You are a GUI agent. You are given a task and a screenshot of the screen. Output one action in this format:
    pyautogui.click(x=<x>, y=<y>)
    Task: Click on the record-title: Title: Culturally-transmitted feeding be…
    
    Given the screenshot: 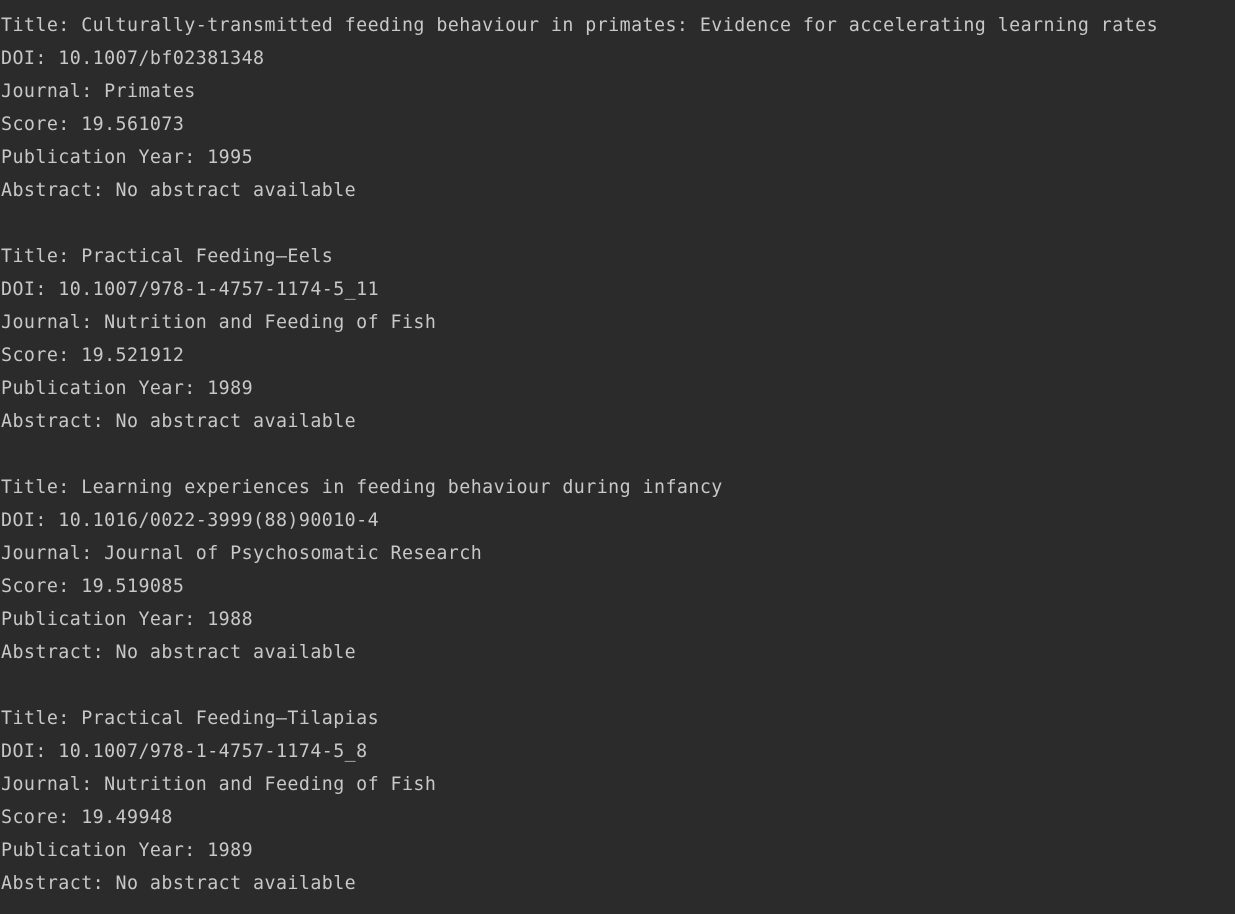 What is the action you would take?
    pyautogui.click(x=580, y=25)
    